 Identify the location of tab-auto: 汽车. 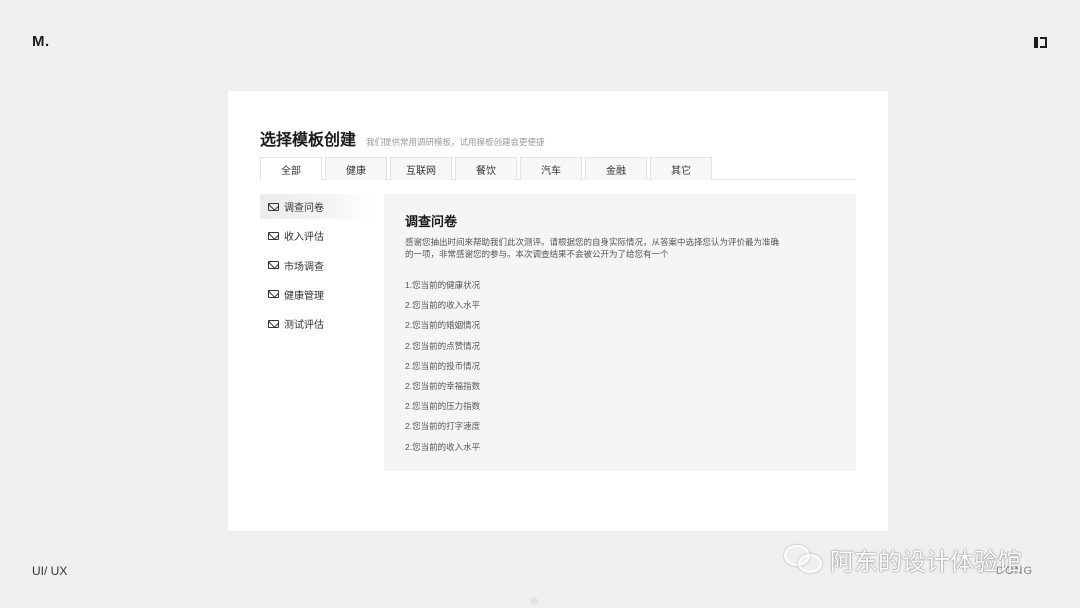
(551, 168).